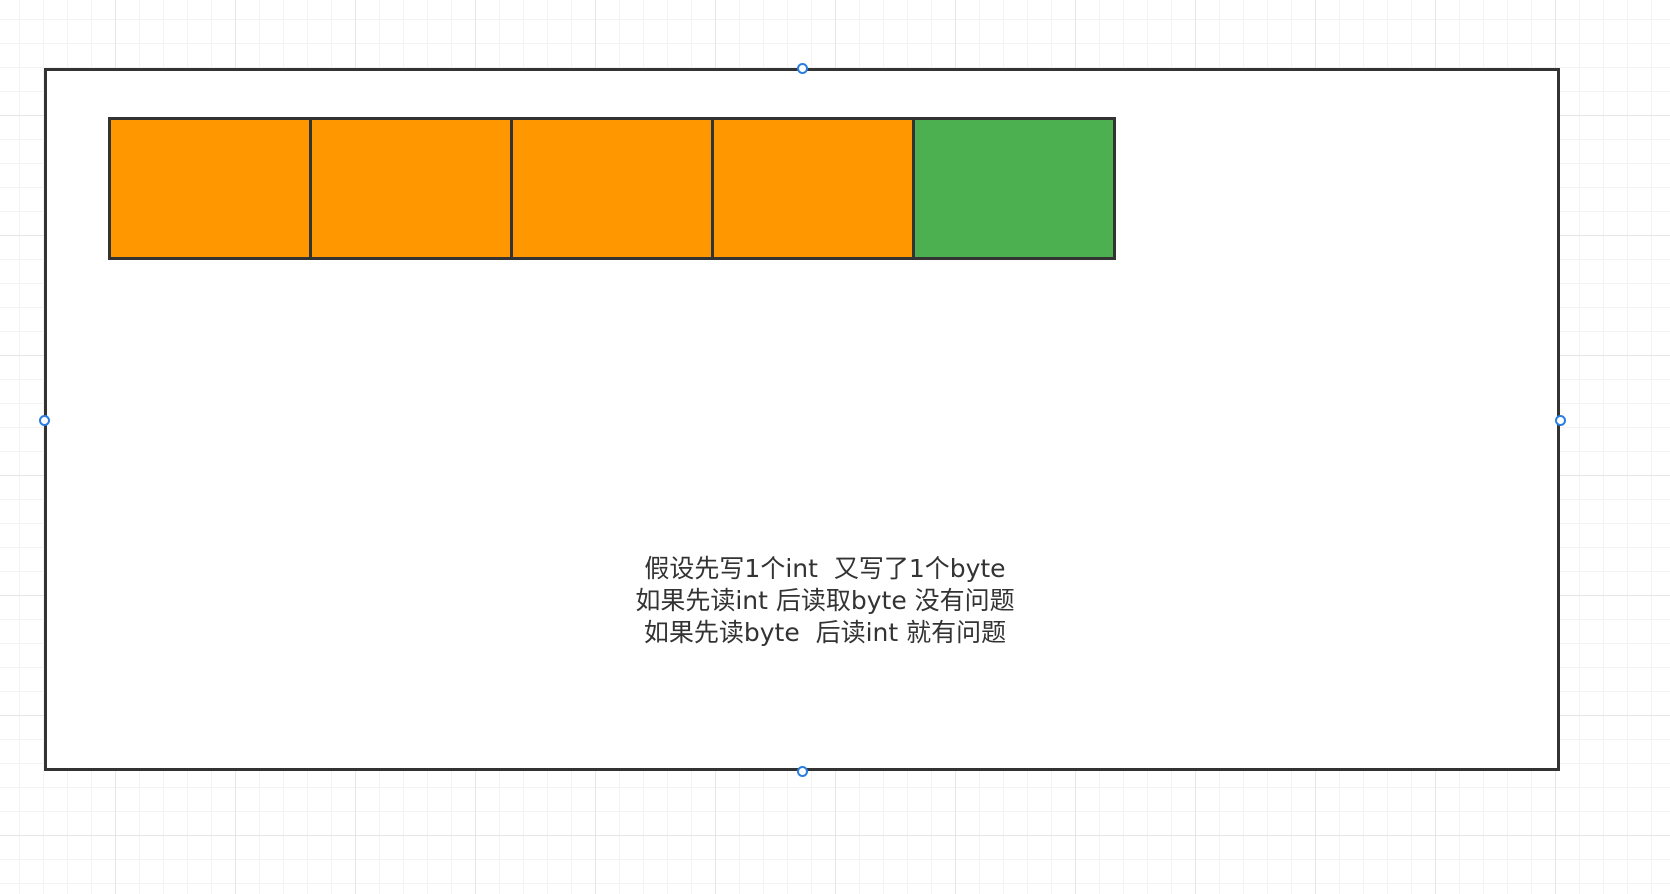 This screenshot has width=1670, height=894. I want to click on note-line-1: 假设先写1个int 又写了1个byte, so click(825, 568).